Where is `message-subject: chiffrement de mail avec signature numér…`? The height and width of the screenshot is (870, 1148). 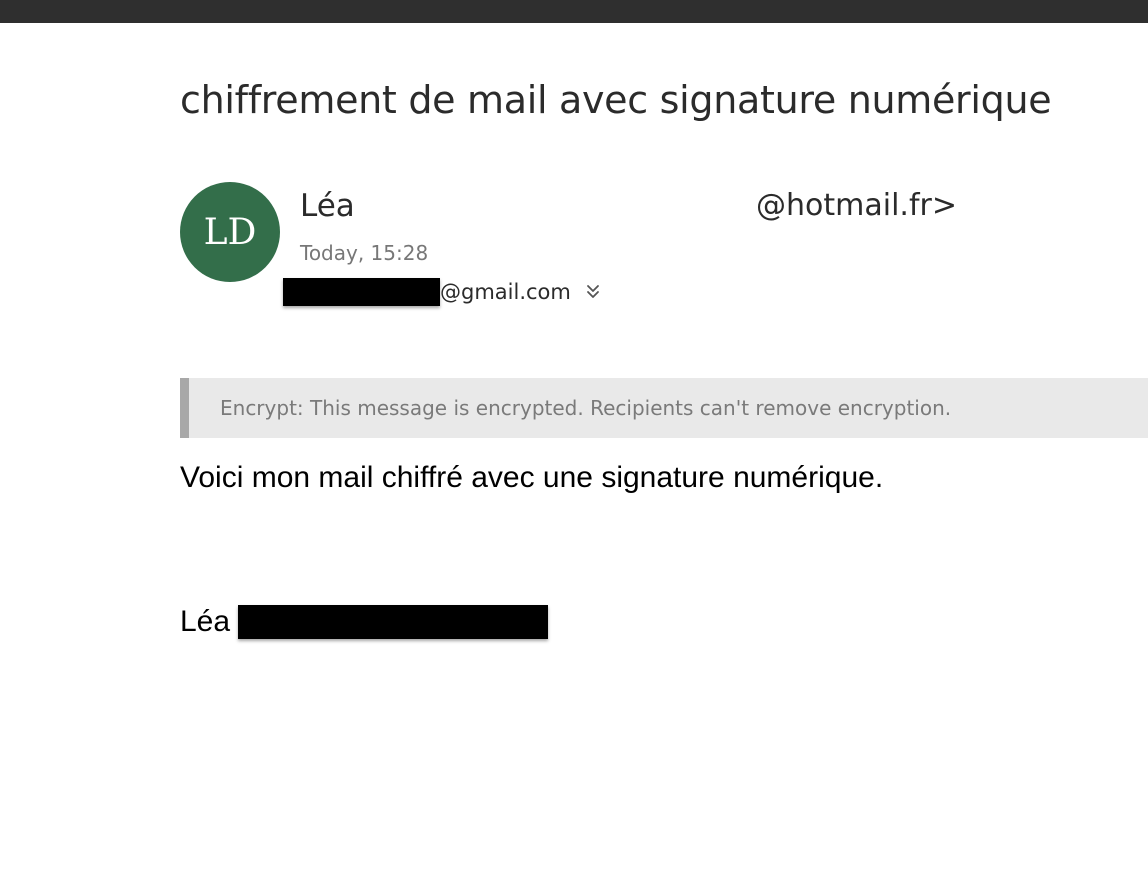 message-subject: chiffrement de mail avec signature numér… is located at coordinates (616, 100).